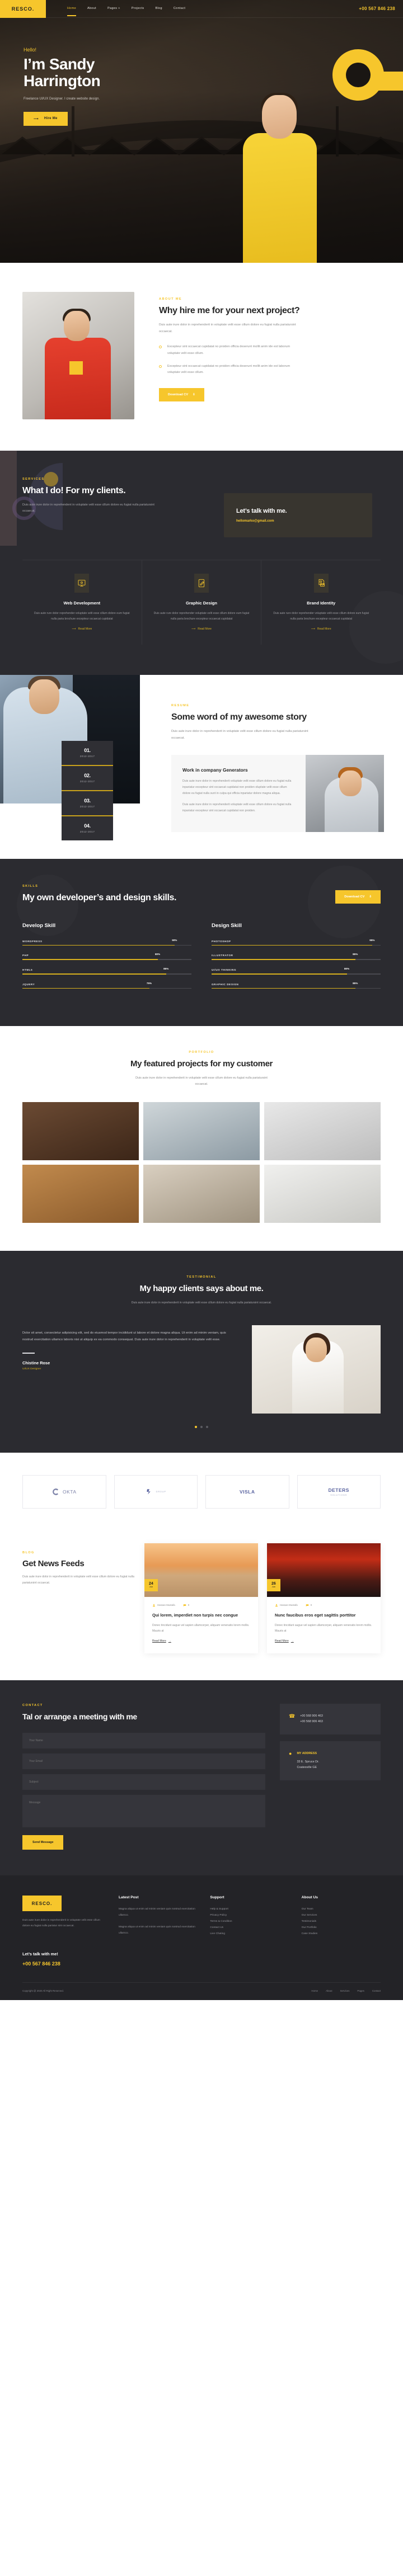 The image size is (403, 2576). Describe the element at coordinates (360, 1990) in the screenshot. I see `footer-bottom-link-pages: Pages` at that location.